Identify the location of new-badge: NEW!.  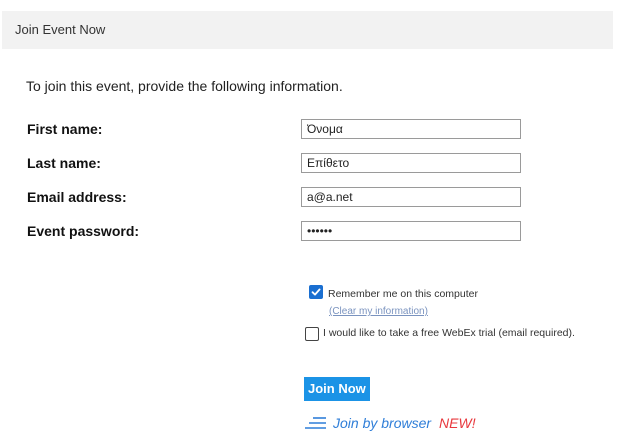
(457, 423).